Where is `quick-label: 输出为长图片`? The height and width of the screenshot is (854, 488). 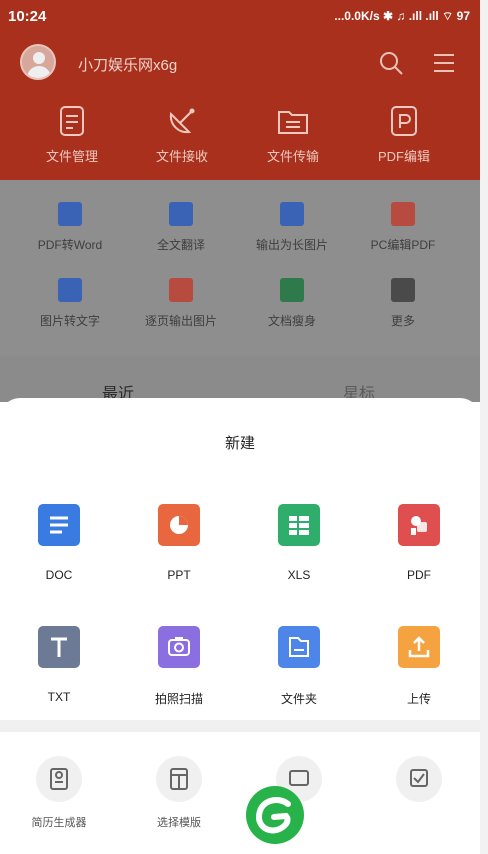
quick-label: 输出为长图片 is located at coordinates (291, 245).